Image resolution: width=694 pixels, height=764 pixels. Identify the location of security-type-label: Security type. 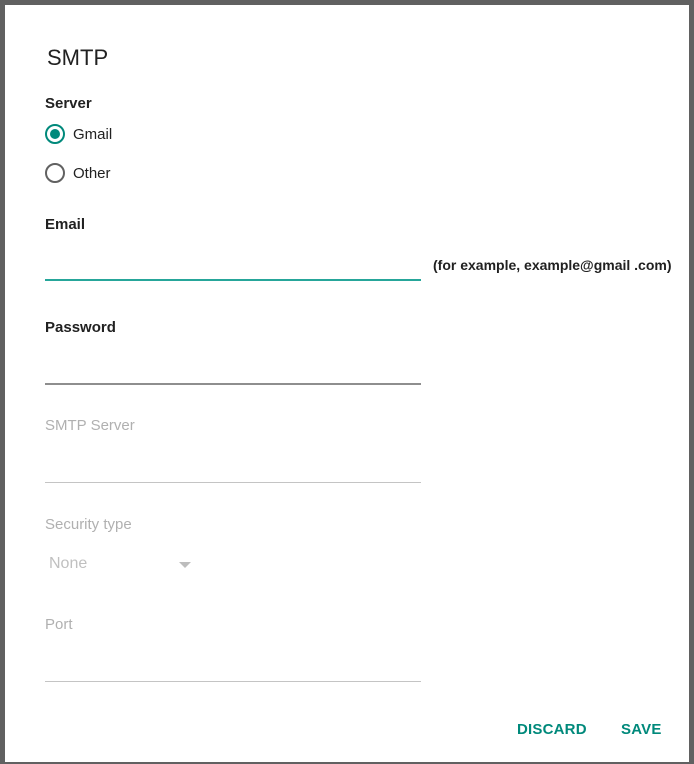
(88, 524).